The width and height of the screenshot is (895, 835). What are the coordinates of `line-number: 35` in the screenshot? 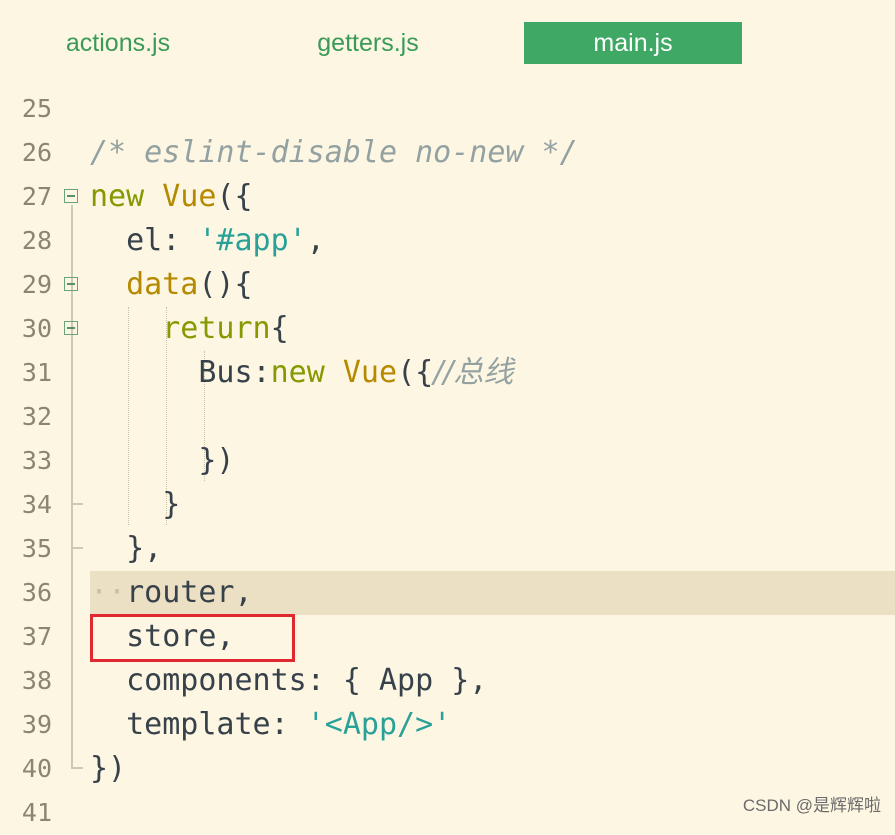 It's located at (36, 548).